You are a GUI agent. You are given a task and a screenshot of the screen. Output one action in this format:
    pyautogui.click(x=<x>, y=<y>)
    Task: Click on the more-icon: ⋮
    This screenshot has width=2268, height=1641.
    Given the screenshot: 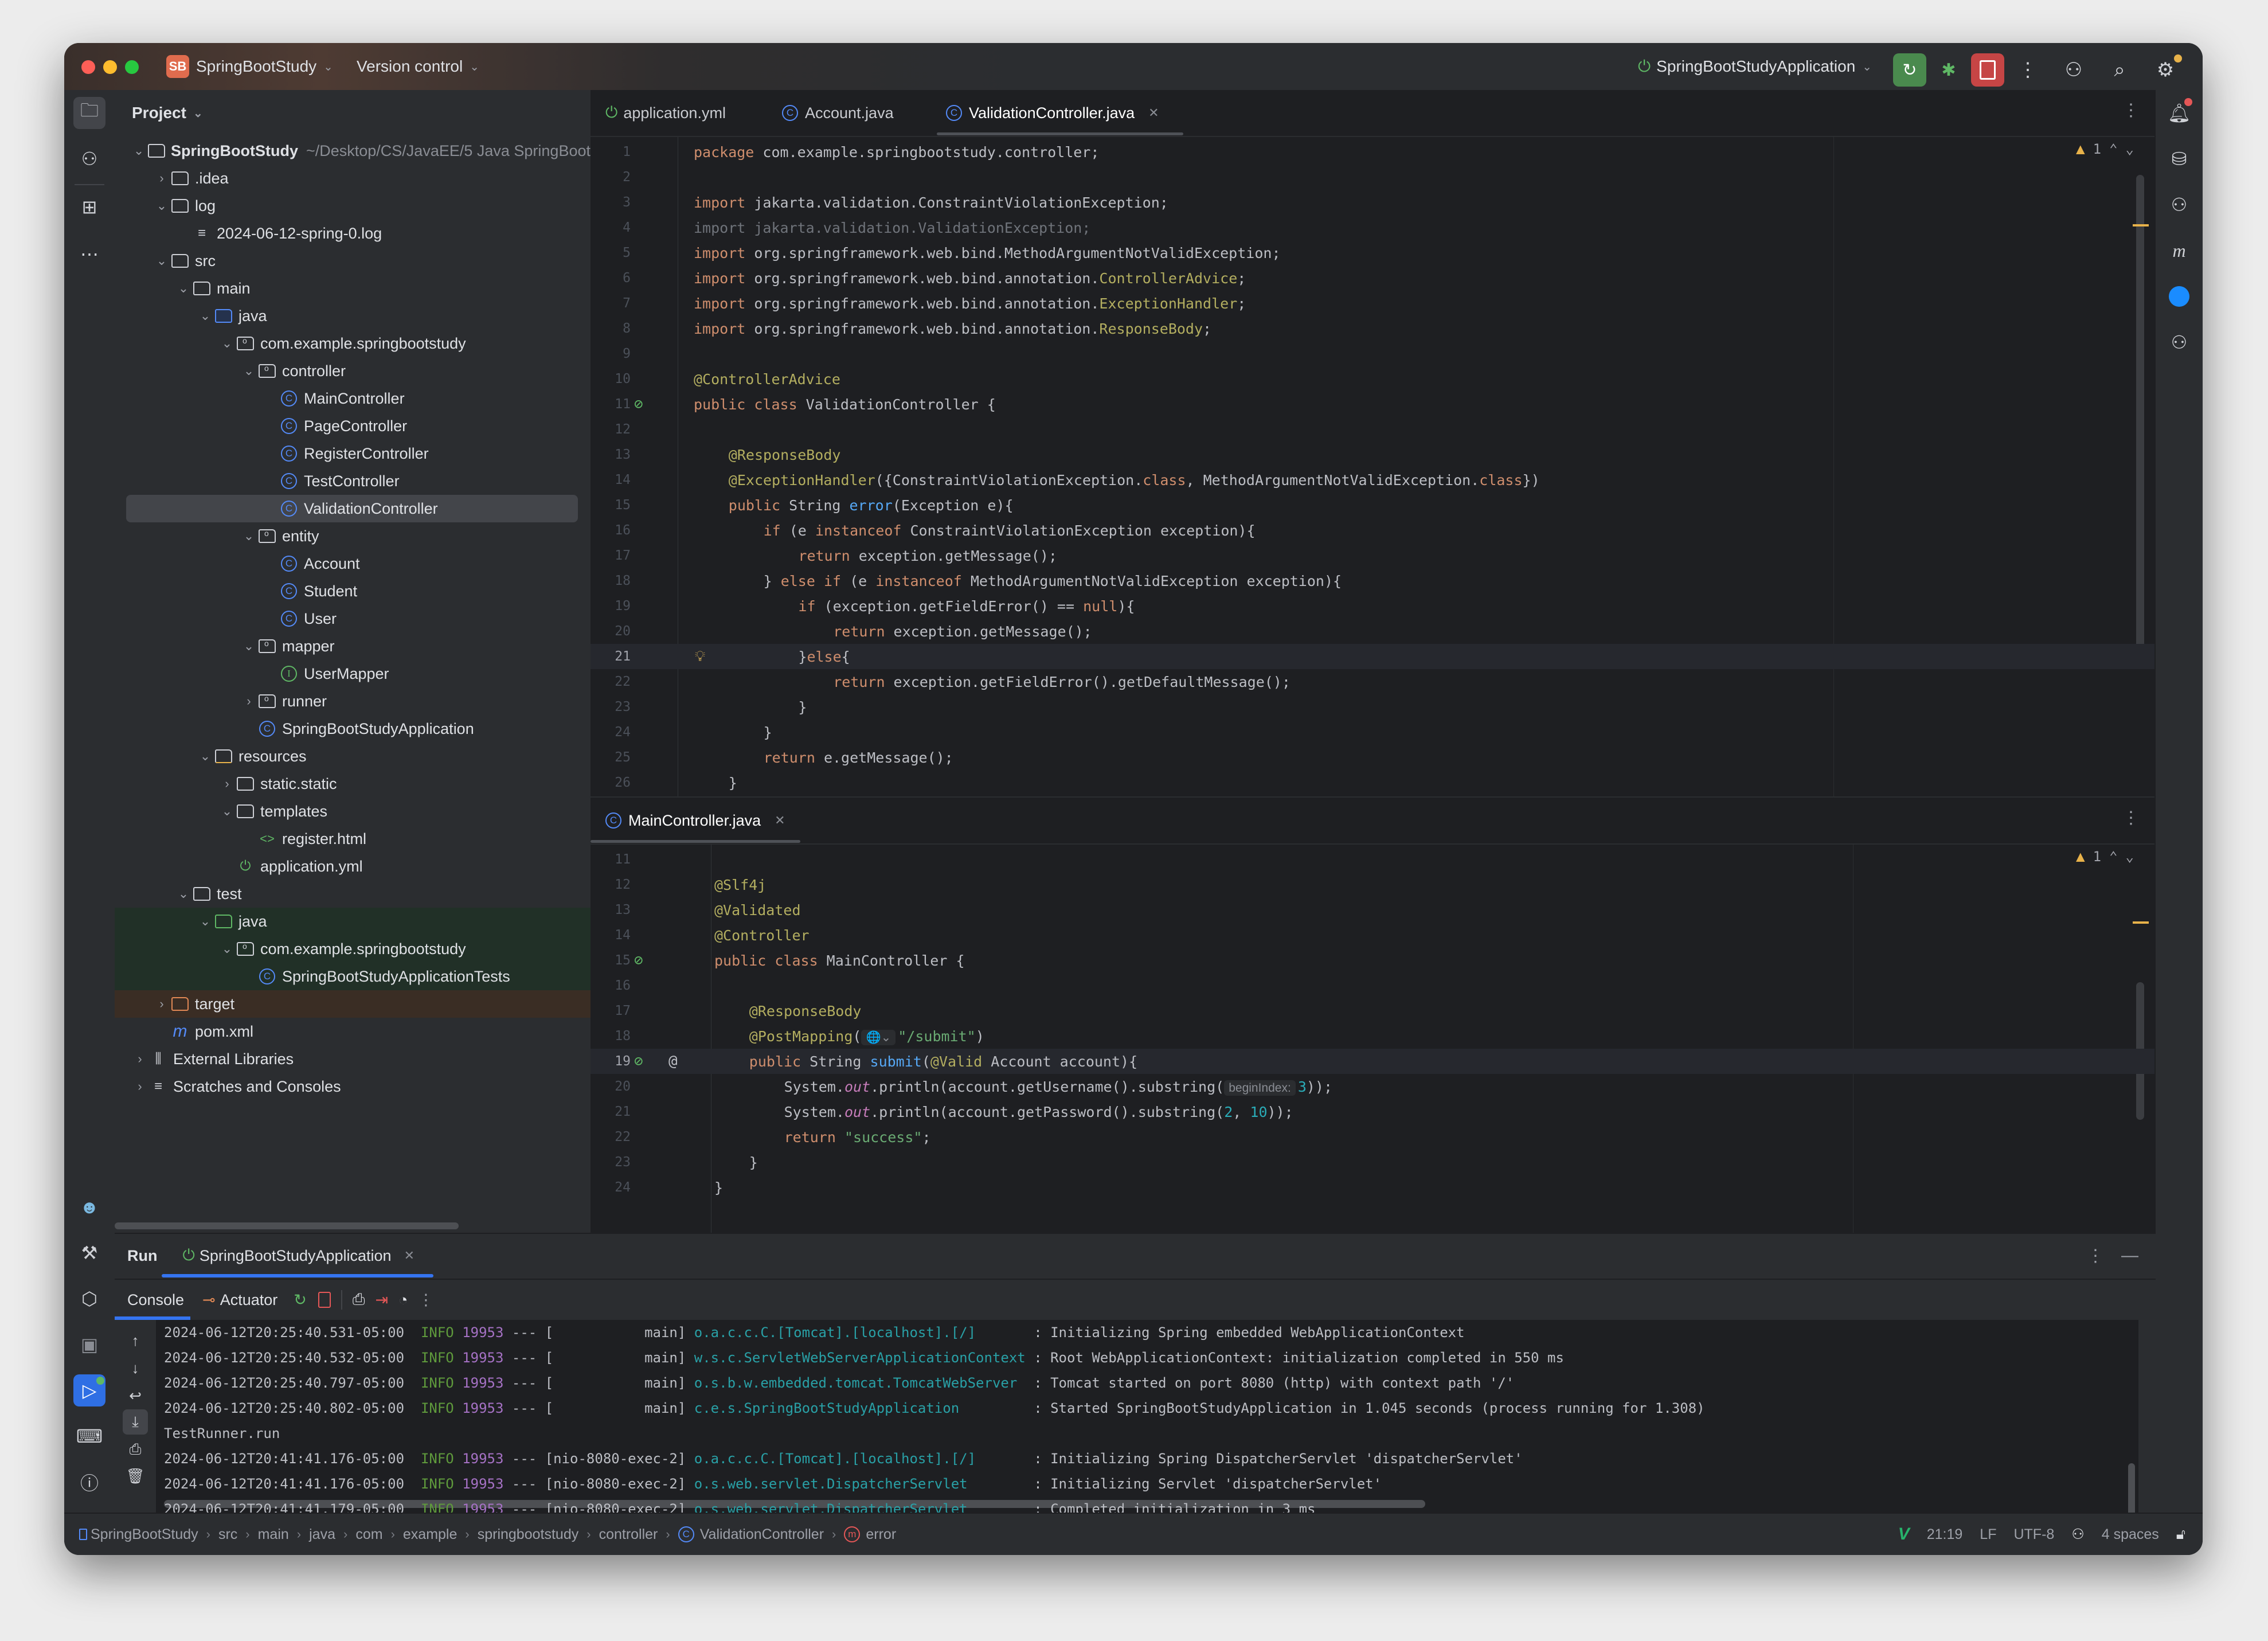 What is the action you would take?
    pyautogui.click(x=426, y=1300)
    